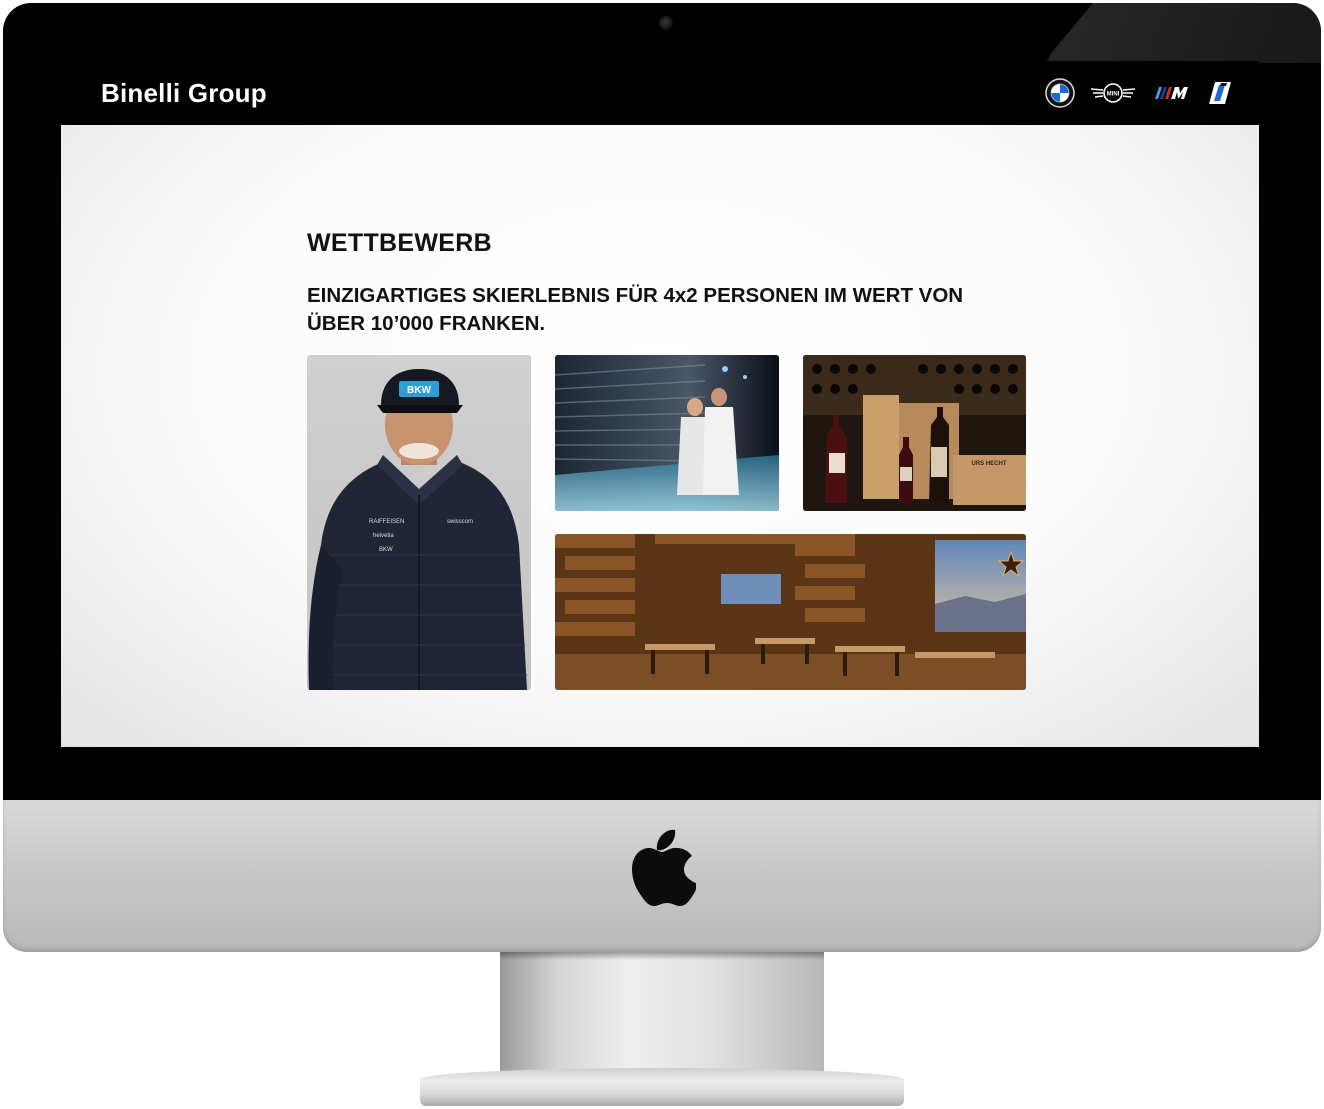 The height and width of the screenshot is (1109, 1324). Describe the element at coordinates (1220, 93) in the screenshot. I see `bmw-i-logo-icon` at that location.